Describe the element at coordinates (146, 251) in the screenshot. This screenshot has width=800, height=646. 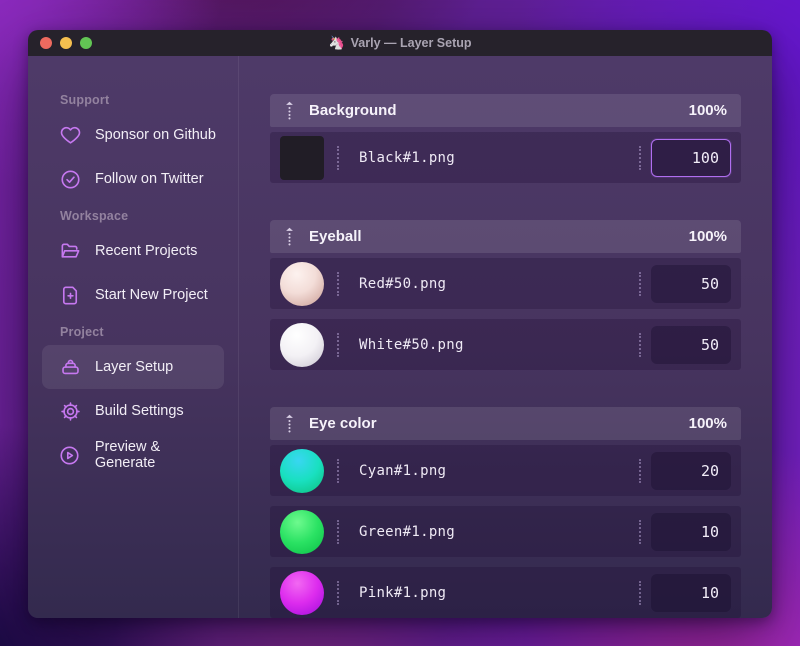
I see `sidebar-item-label: Recent Projects` at that location.